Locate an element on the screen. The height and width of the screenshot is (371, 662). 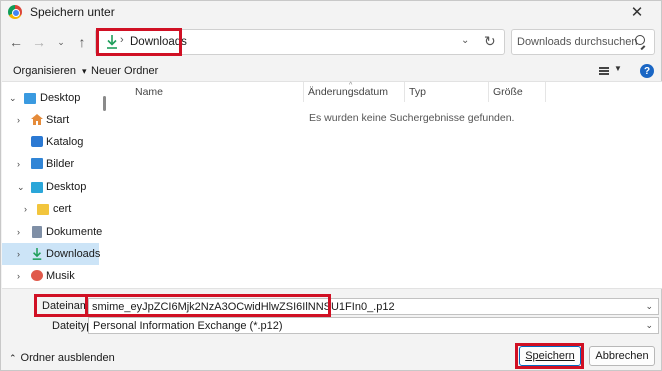
column-header-modified: Änderungsdatum is located at coordinates (348, 95).